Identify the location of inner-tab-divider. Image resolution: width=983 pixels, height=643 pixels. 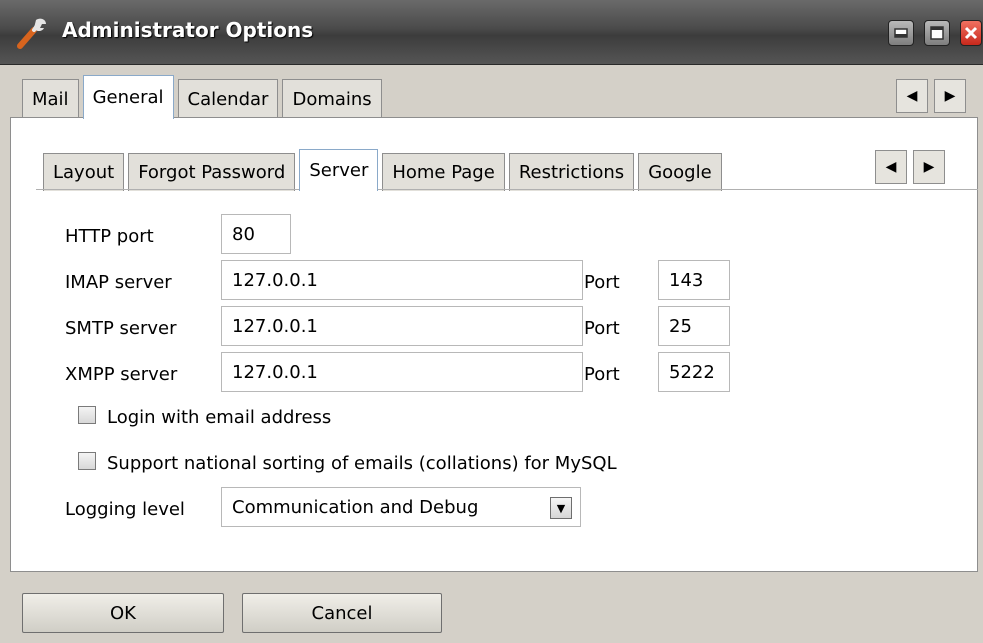
(507, 189).